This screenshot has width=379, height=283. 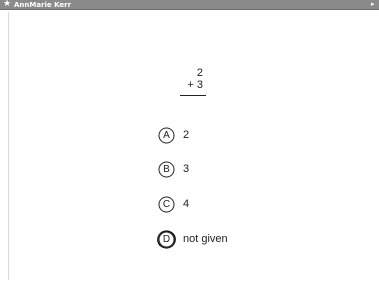 What do you see at coordinates (43, 5) in the screenshot?
I see `window-title: AnnMarie Kerr` at bounding box center [43, 5].